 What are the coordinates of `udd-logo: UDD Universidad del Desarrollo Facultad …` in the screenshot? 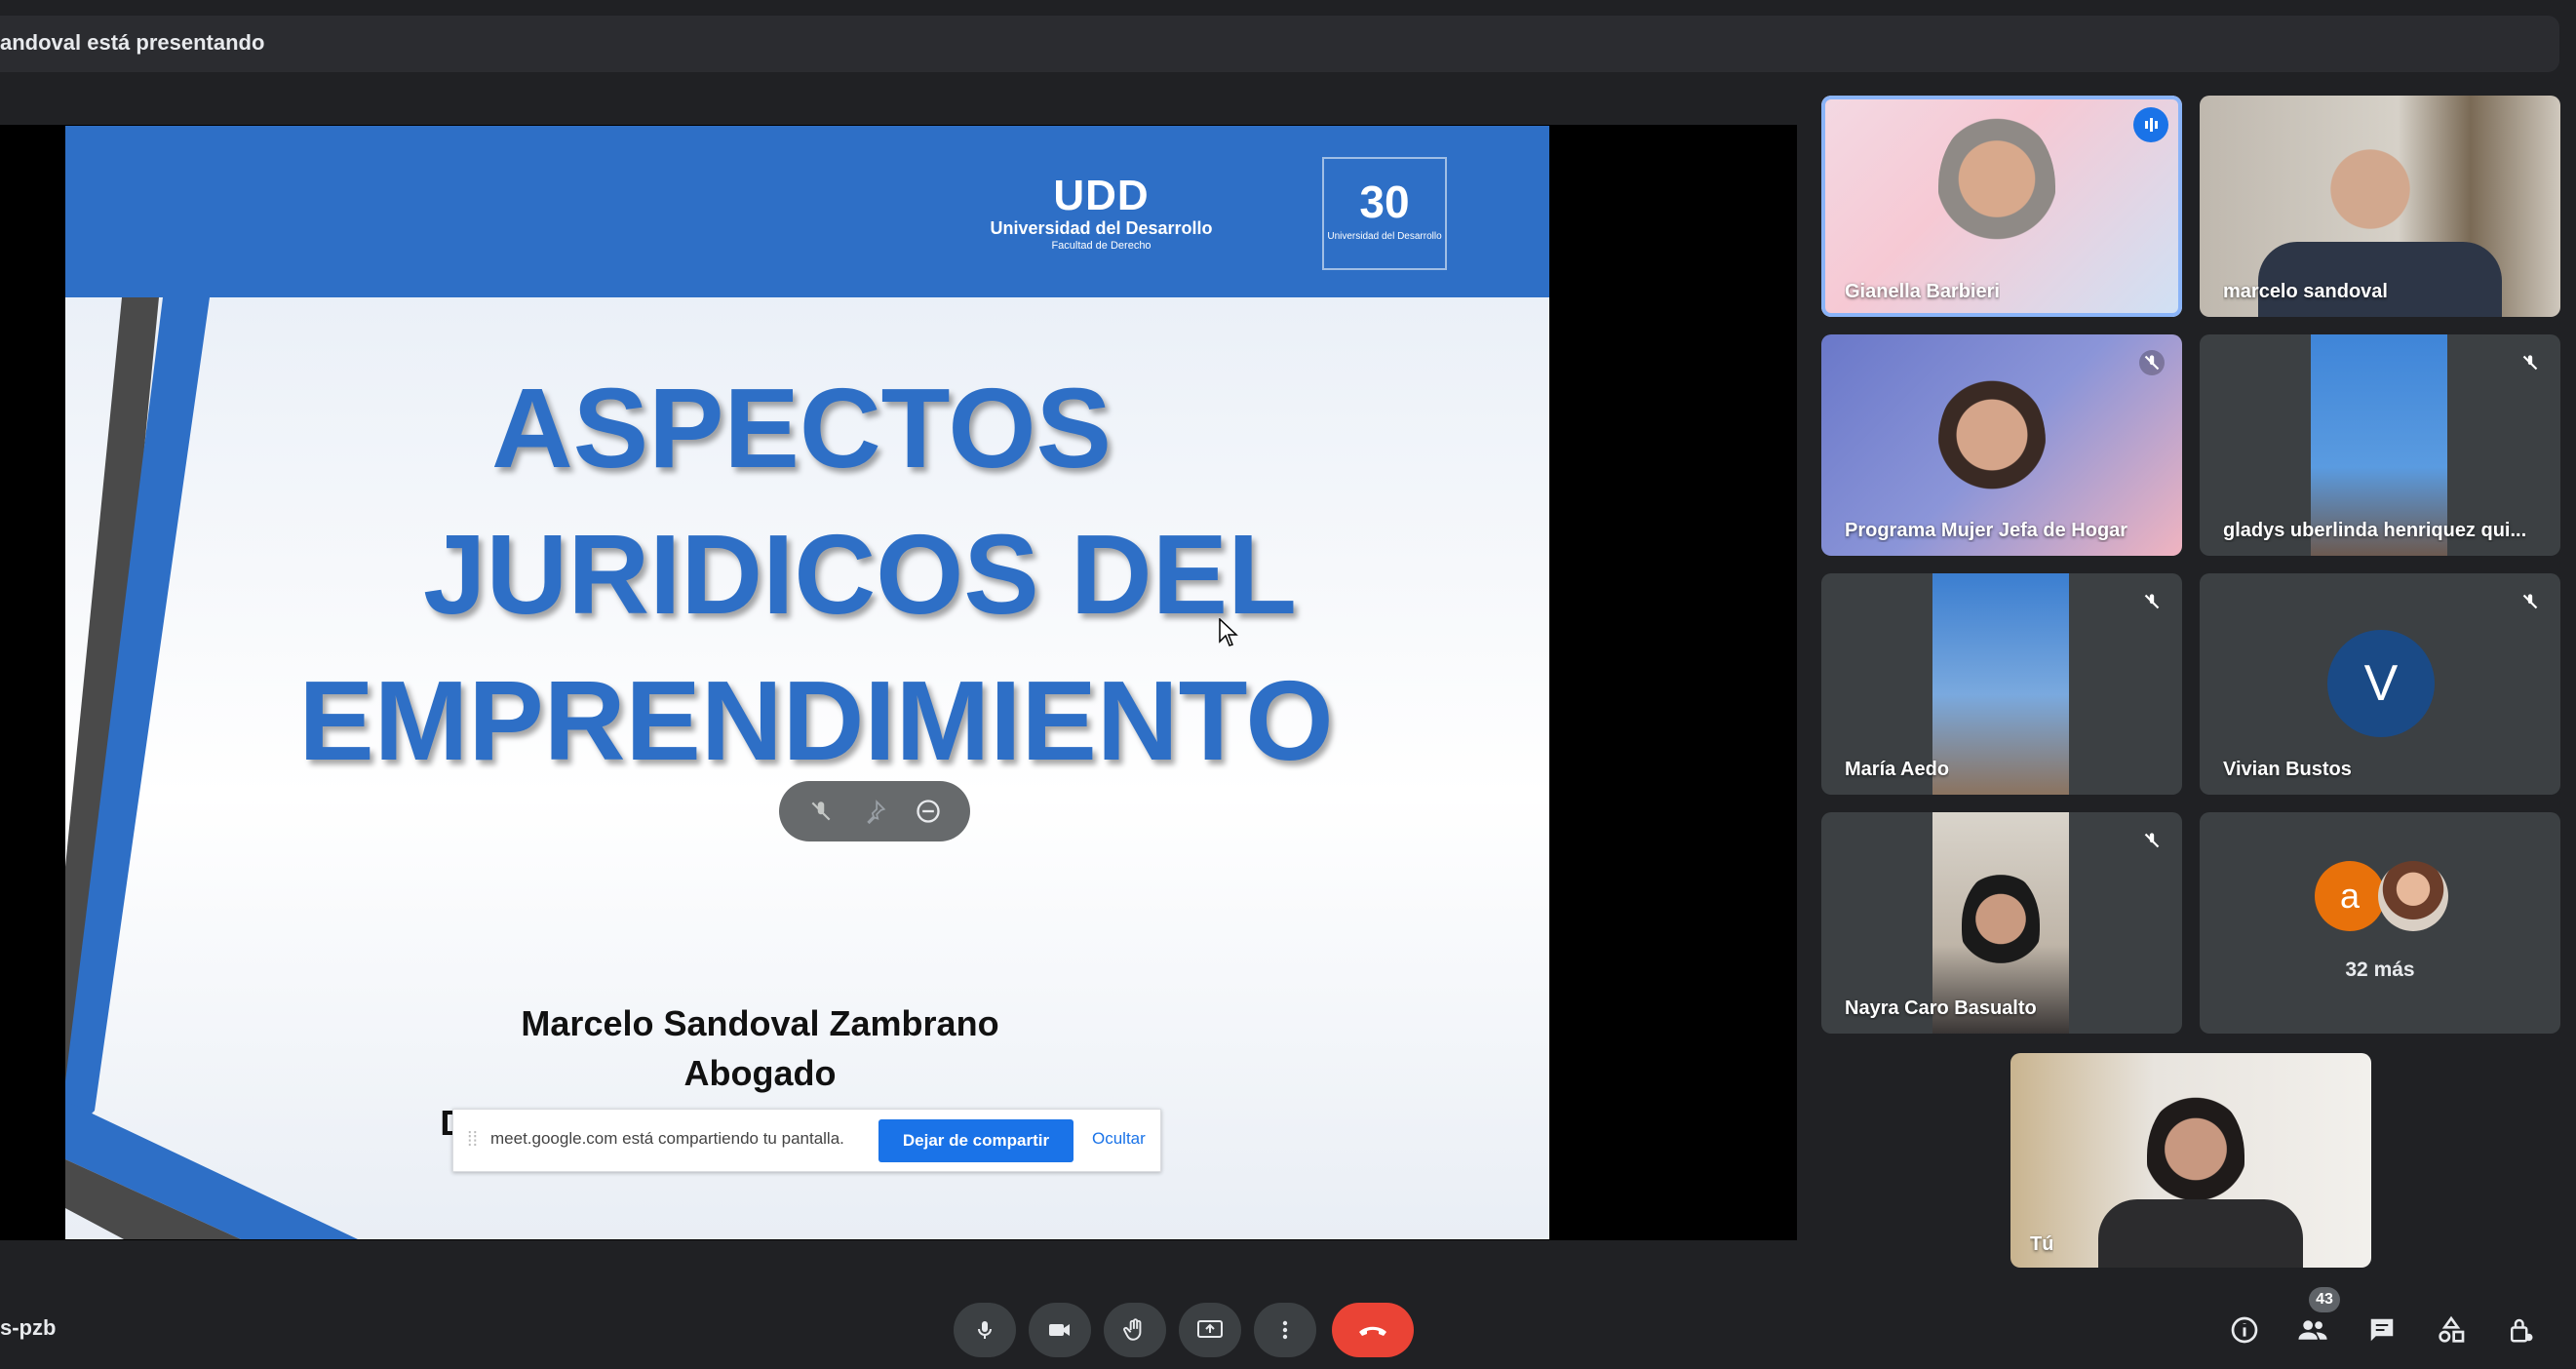 It's located at (1101, 214).